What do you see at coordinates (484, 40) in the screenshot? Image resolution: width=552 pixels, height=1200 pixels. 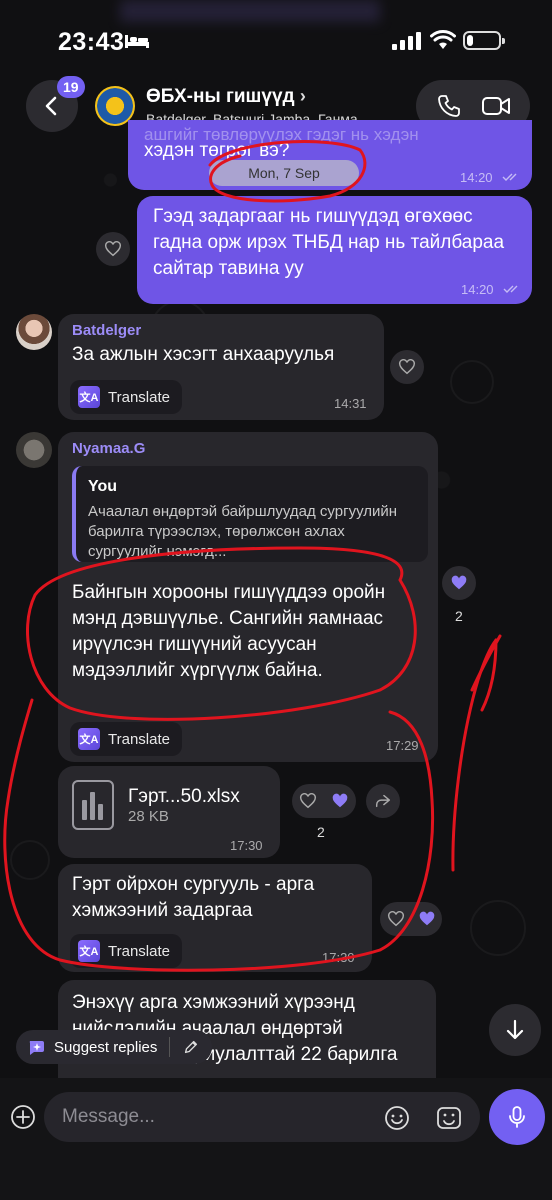 I see `battery-icon` at bounding box center [484, 40].